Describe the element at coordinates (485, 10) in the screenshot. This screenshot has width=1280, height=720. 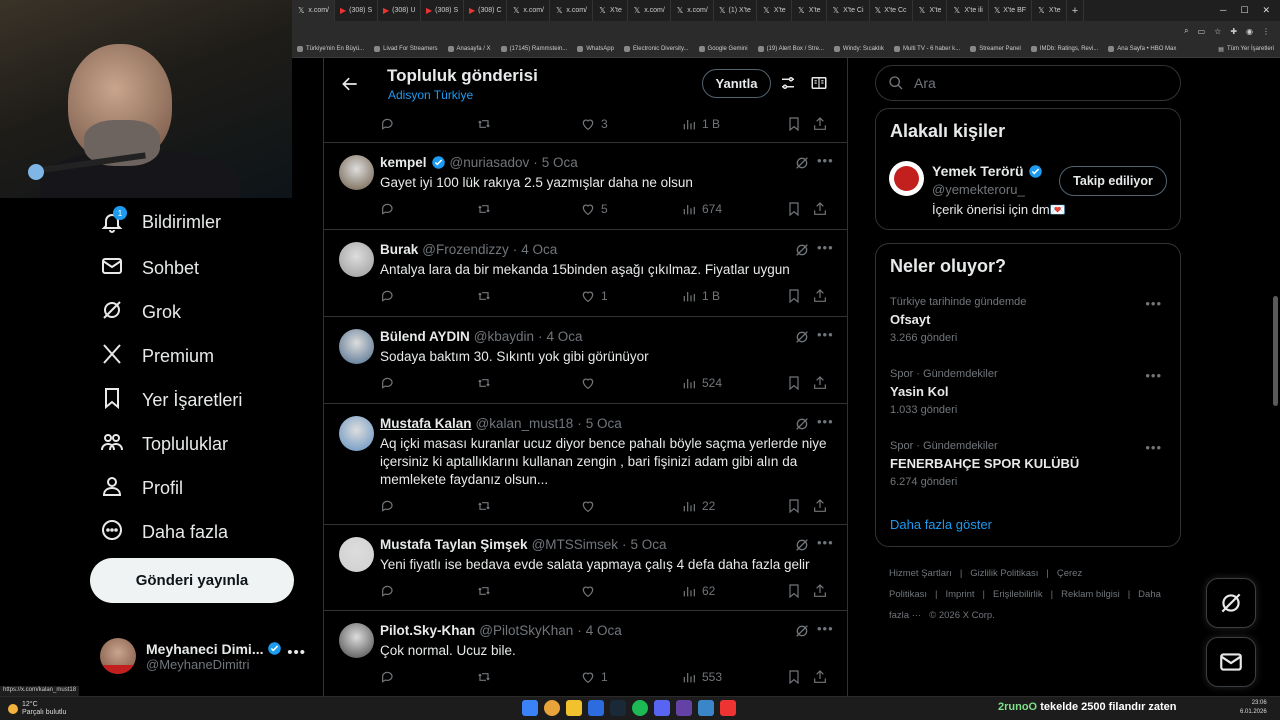
I see `browser-tab: ▶ (308) C` at that location.